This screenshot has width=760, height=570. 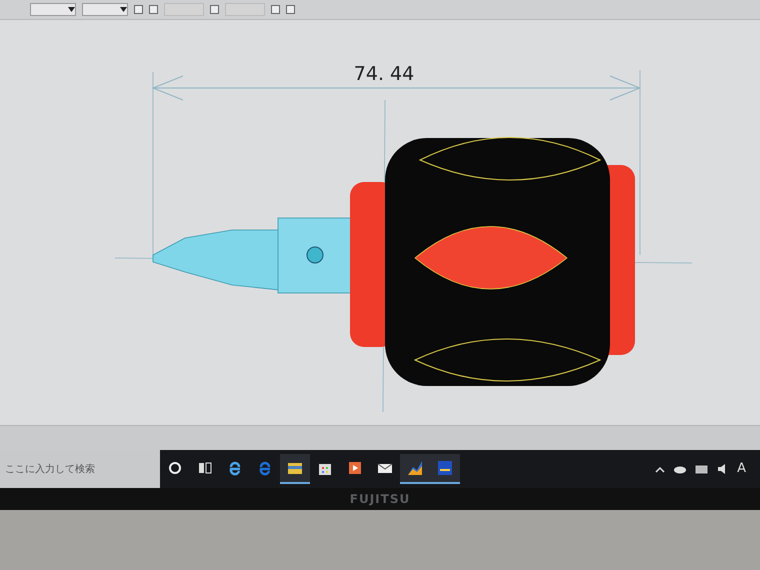 I want to click on document-app-icon, so click(x=445, y=468).